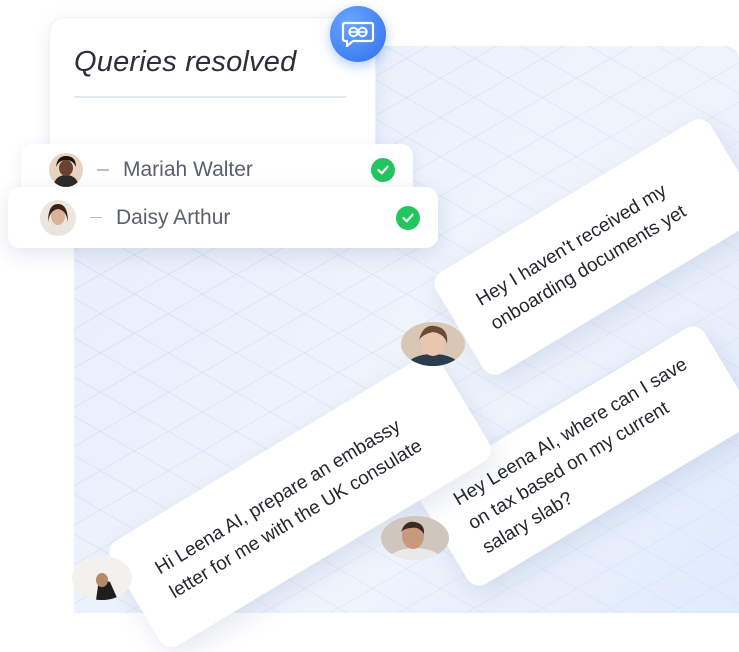 The image size is (739, 652). What do you see at coordinates (185, 62) in the screenshot?
I see `card-title: Queries resolved` at bounding box center [185, 62].